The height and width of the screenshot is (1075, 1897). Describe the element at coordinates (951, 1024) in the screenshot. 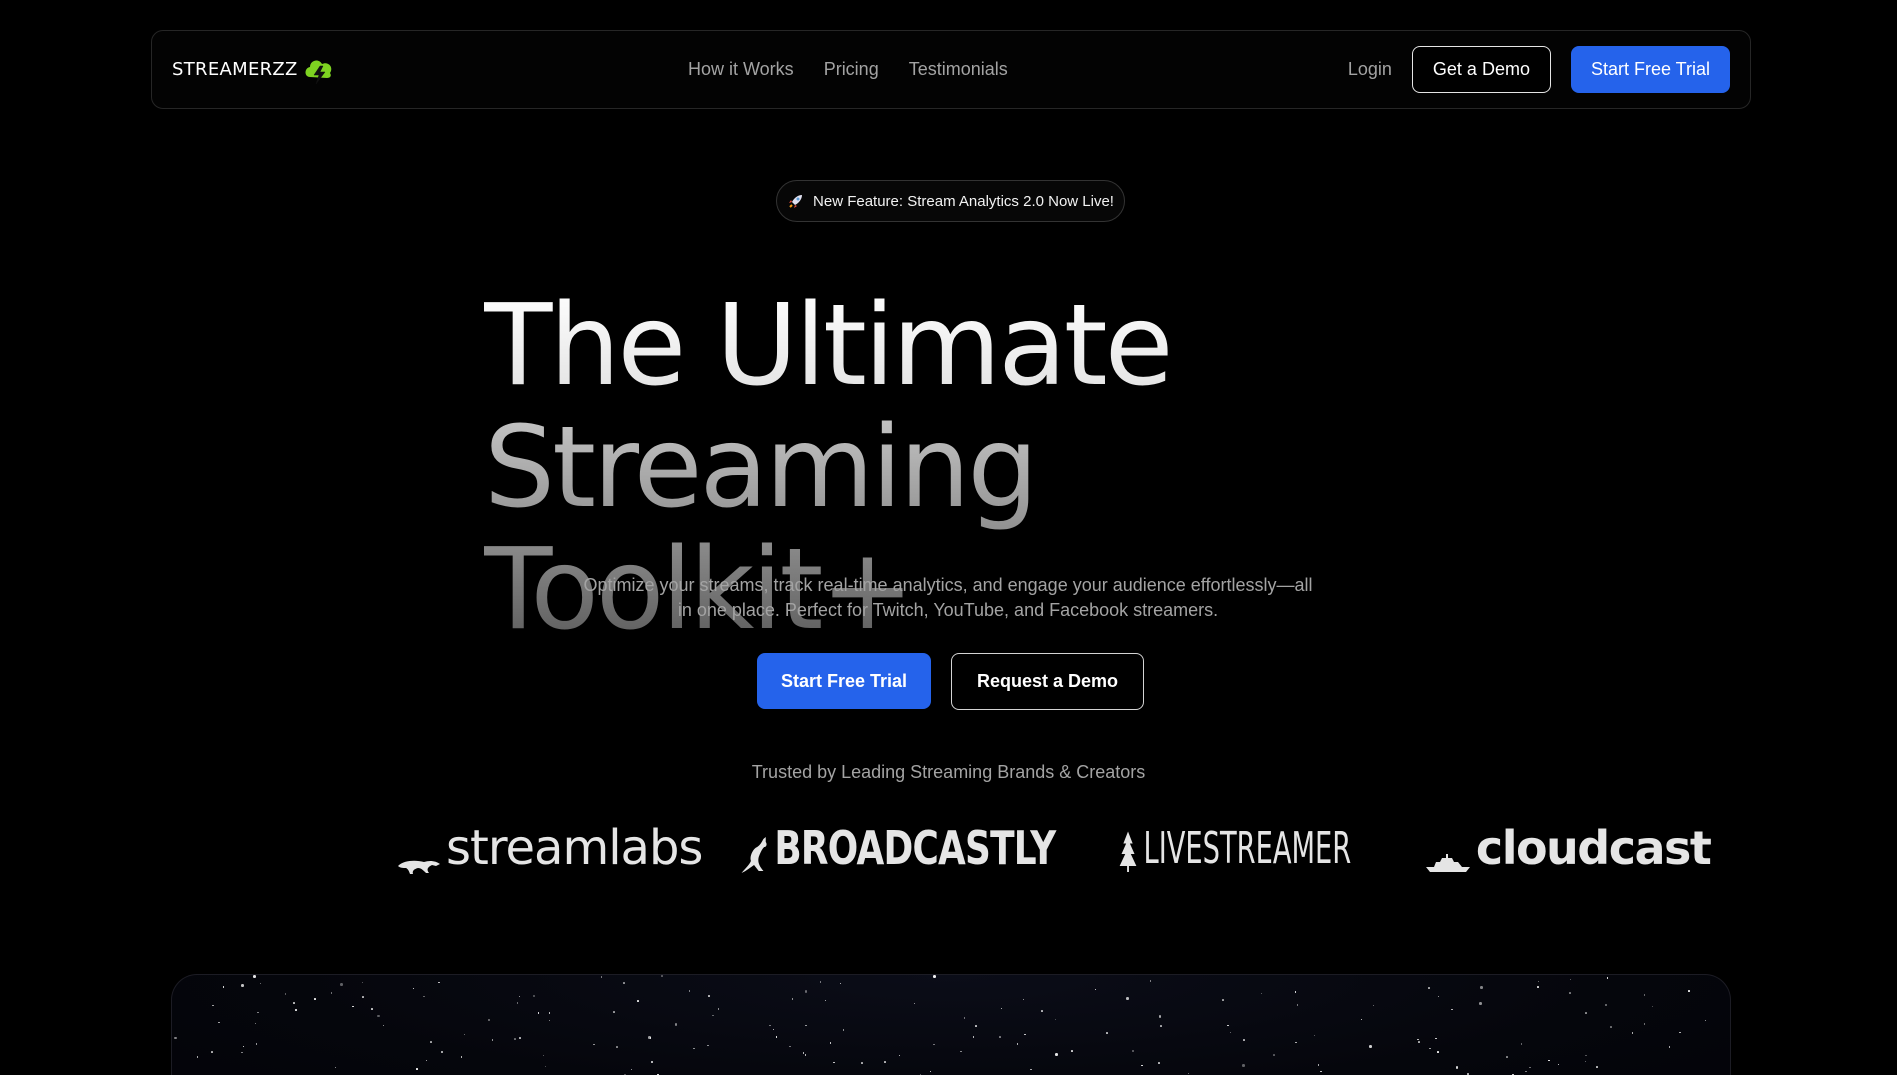

I see `starfield-preview-panel` at that location.